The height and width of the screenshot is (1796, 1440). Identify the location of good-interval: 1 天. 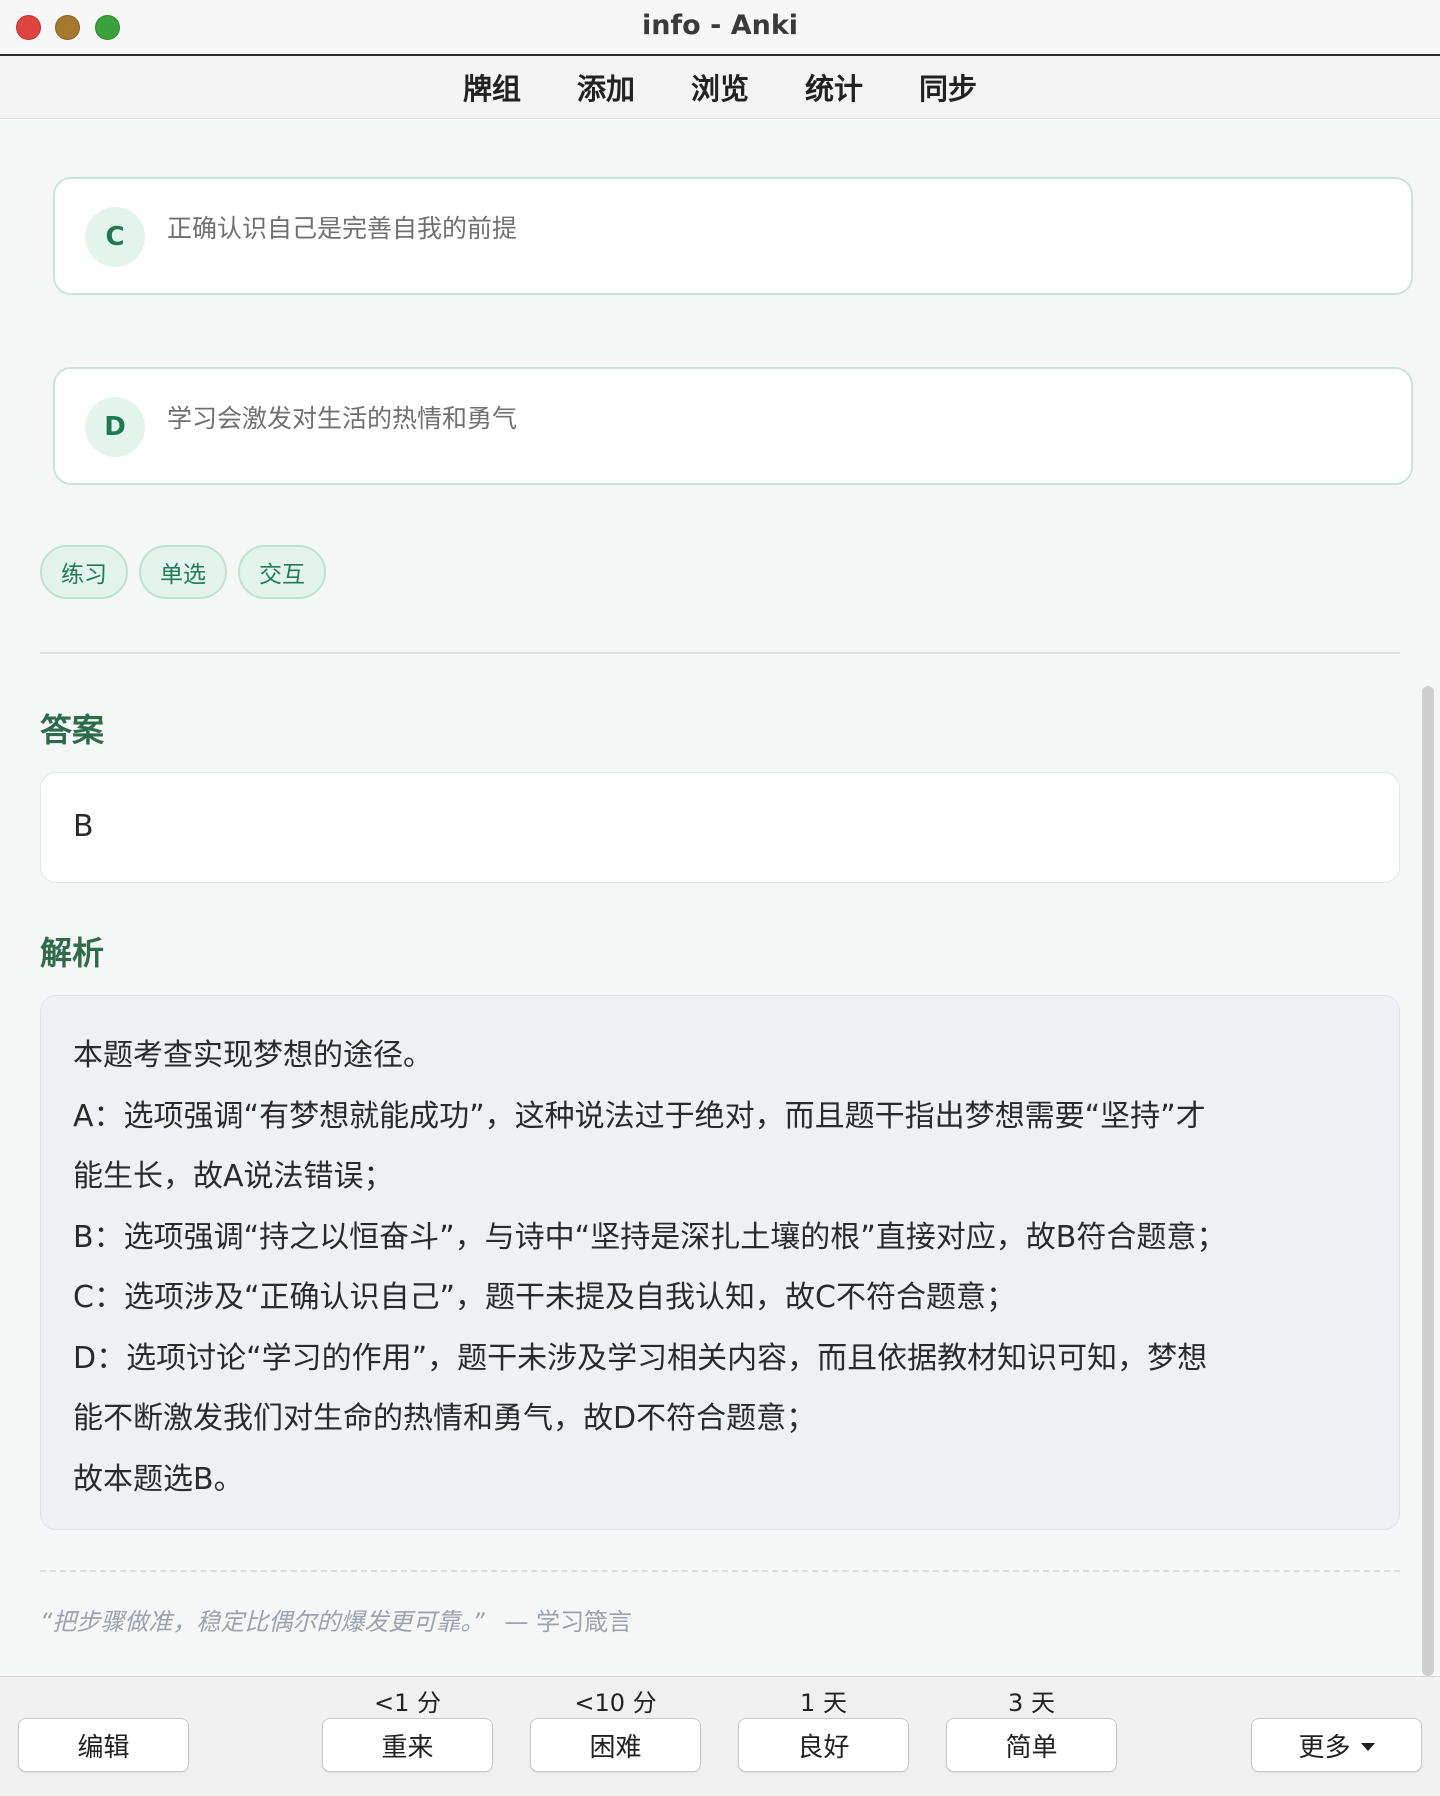
(823, 1703).